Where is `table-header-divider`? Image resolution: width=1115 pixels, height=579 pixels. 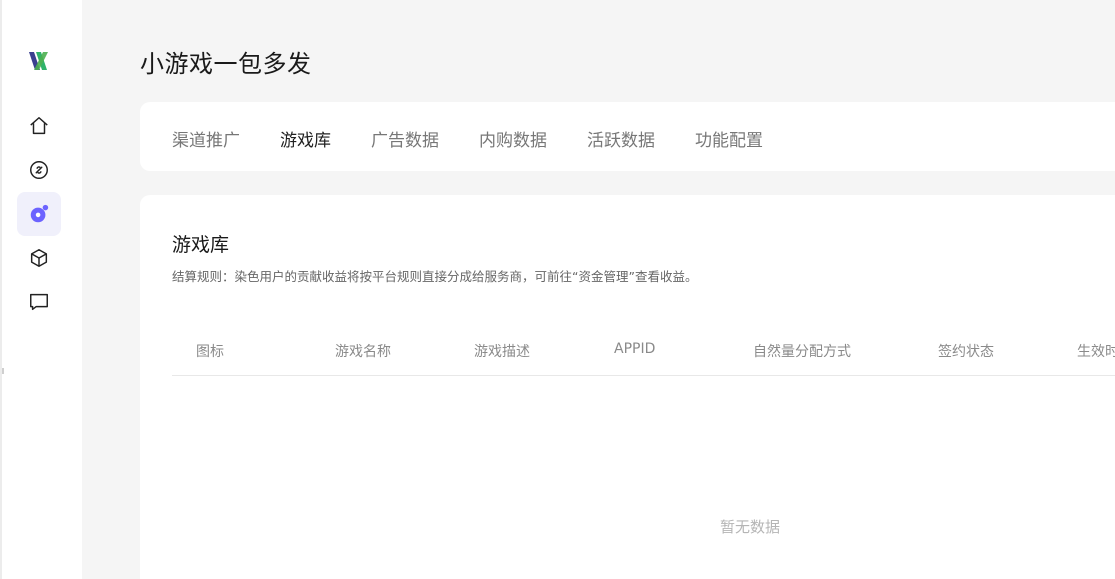
table-header-divider is located at coordinates (643, 375).